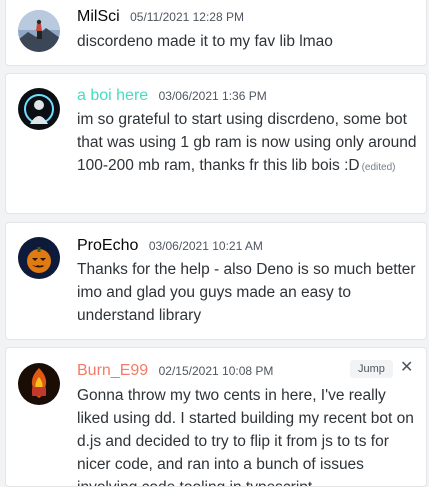 The image size is (429, 487). I want to click on fire-avatar-icon, so click(39, 384).